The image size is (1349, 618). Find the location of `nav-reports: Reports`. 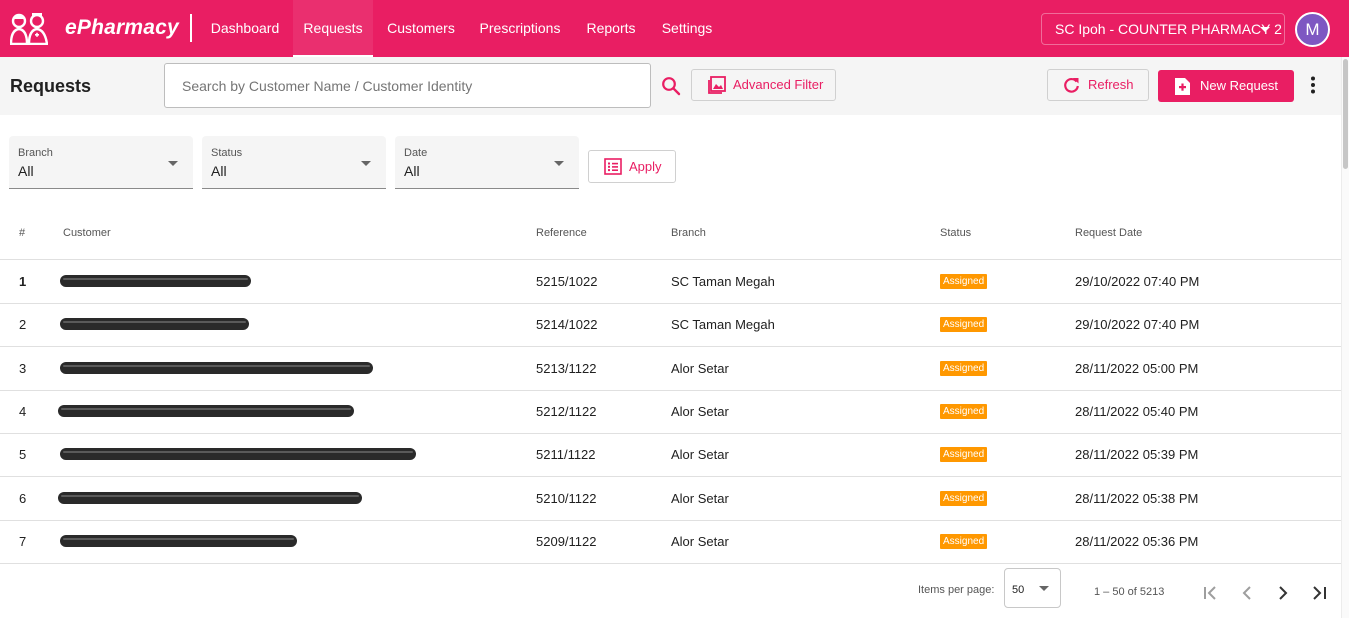

nav-reports: Reports is located at coordinates (611, 28).